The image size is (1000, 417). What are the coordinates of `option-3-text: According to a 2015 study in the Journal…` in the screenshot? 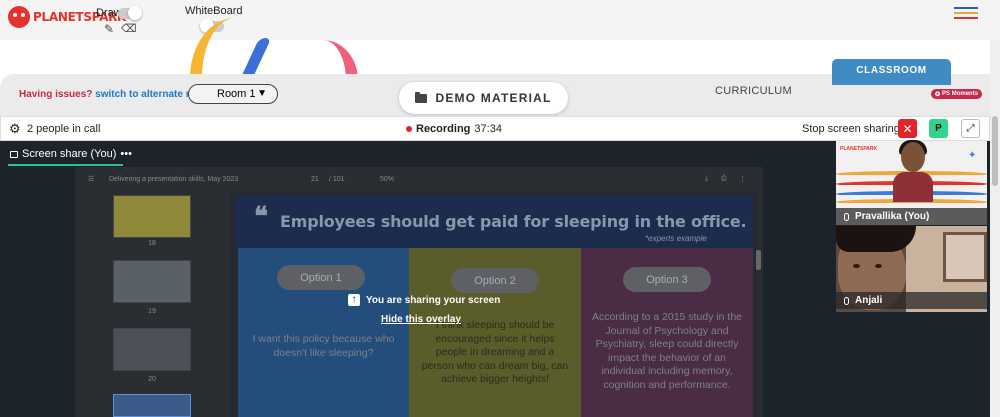 It's located at (666, 351).